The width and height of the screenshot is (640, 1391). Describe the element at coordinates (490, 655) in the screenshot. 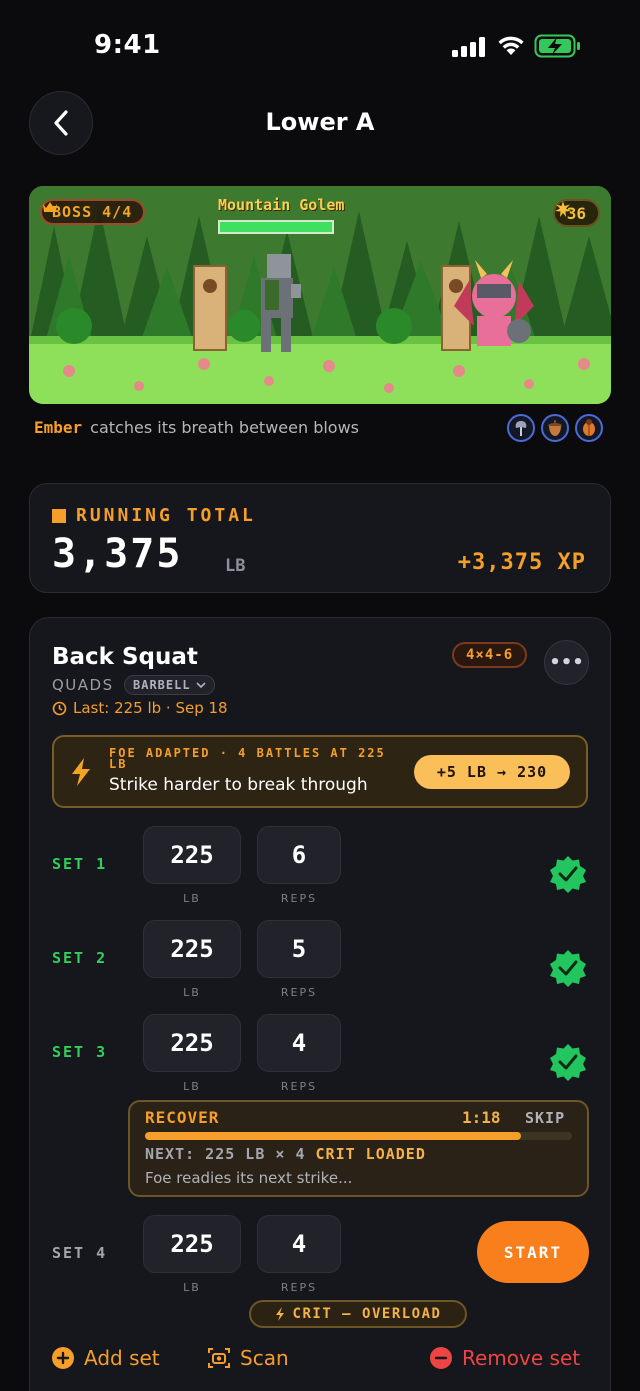

I see `rep-scheme-badge: 4×4-6` at that location.